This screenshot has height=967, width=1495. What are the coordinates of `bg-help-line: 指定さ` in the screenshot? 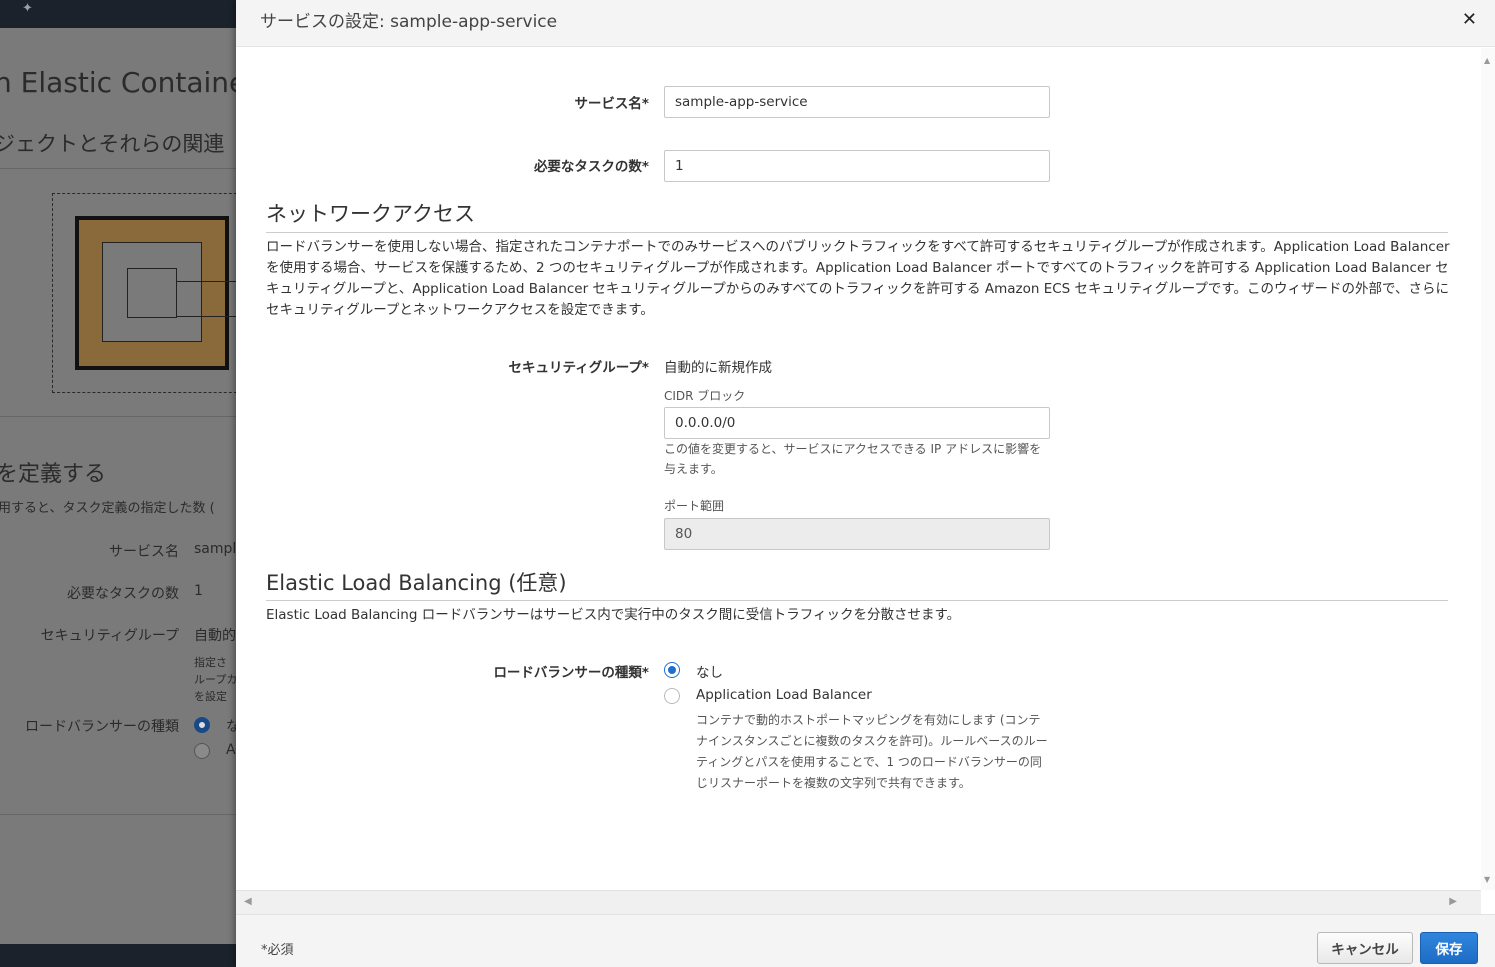 It's located at (210, 662).